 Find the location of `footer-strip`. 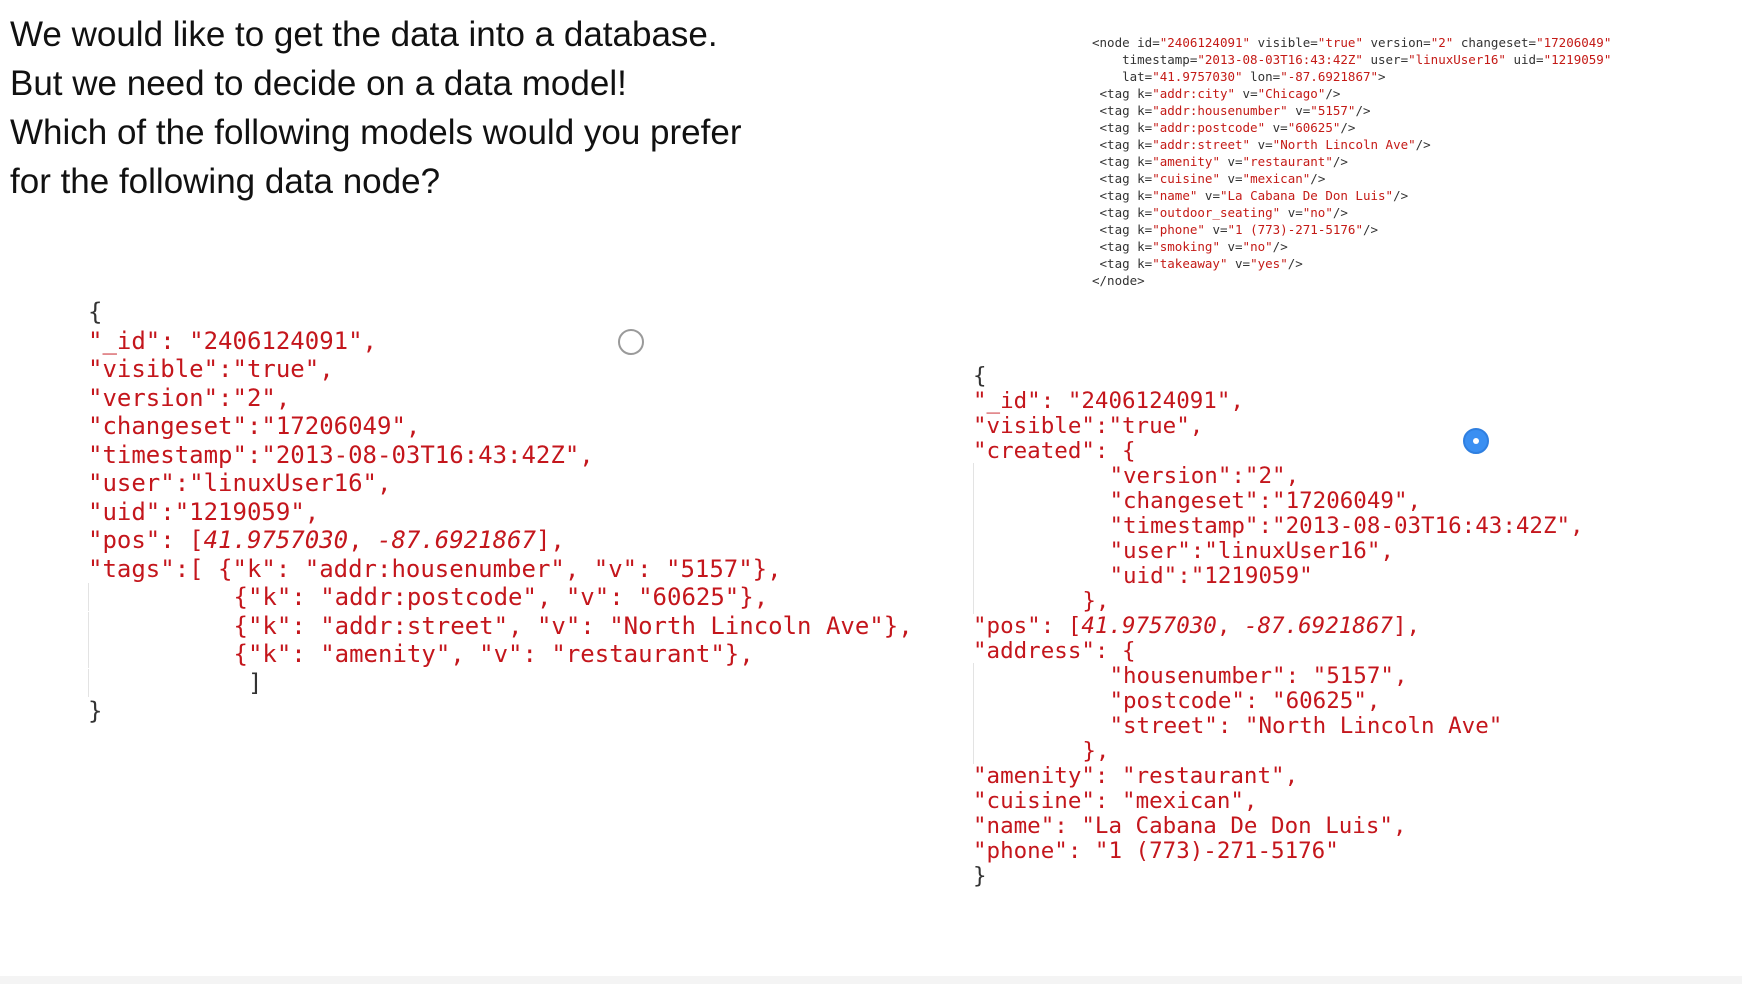

footer-strip is located at coordinates (871, 980).